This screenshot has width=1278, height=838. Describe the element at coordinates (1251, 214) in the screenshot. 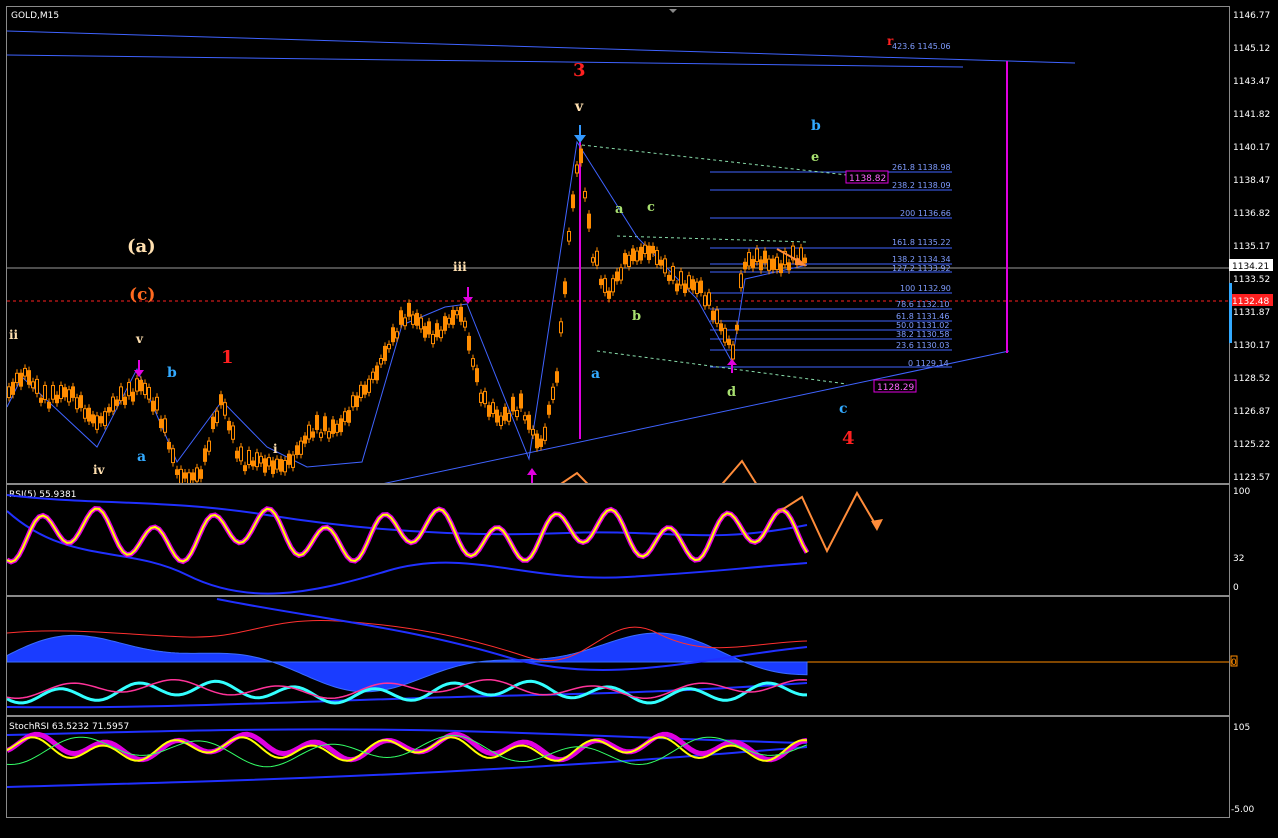

I see `price-axis-tick: 1136.82` at that location.